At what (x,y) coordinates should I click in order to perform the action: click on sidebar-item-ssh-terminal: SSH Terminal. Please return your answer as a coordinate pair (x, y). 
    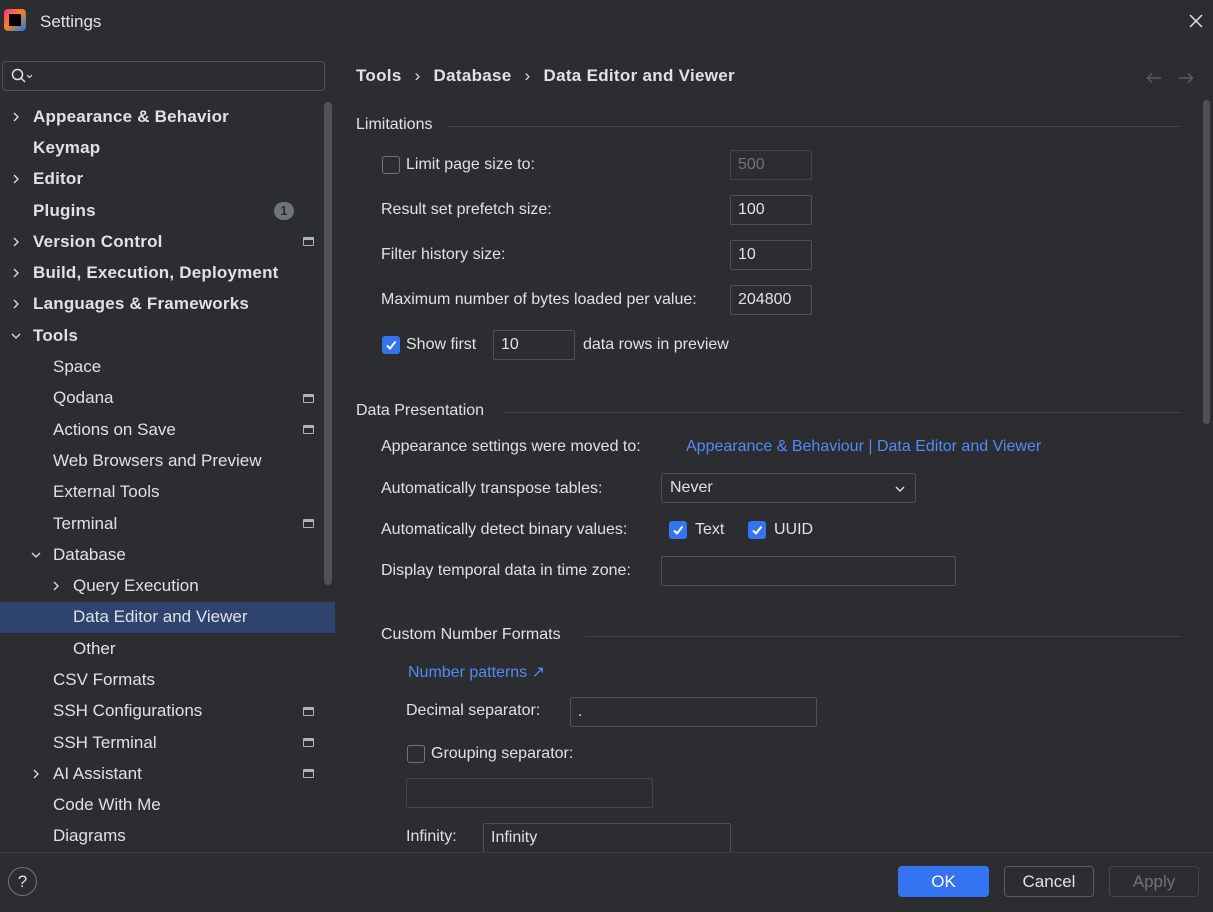
    Looking at the image, I should click on (167, 742).